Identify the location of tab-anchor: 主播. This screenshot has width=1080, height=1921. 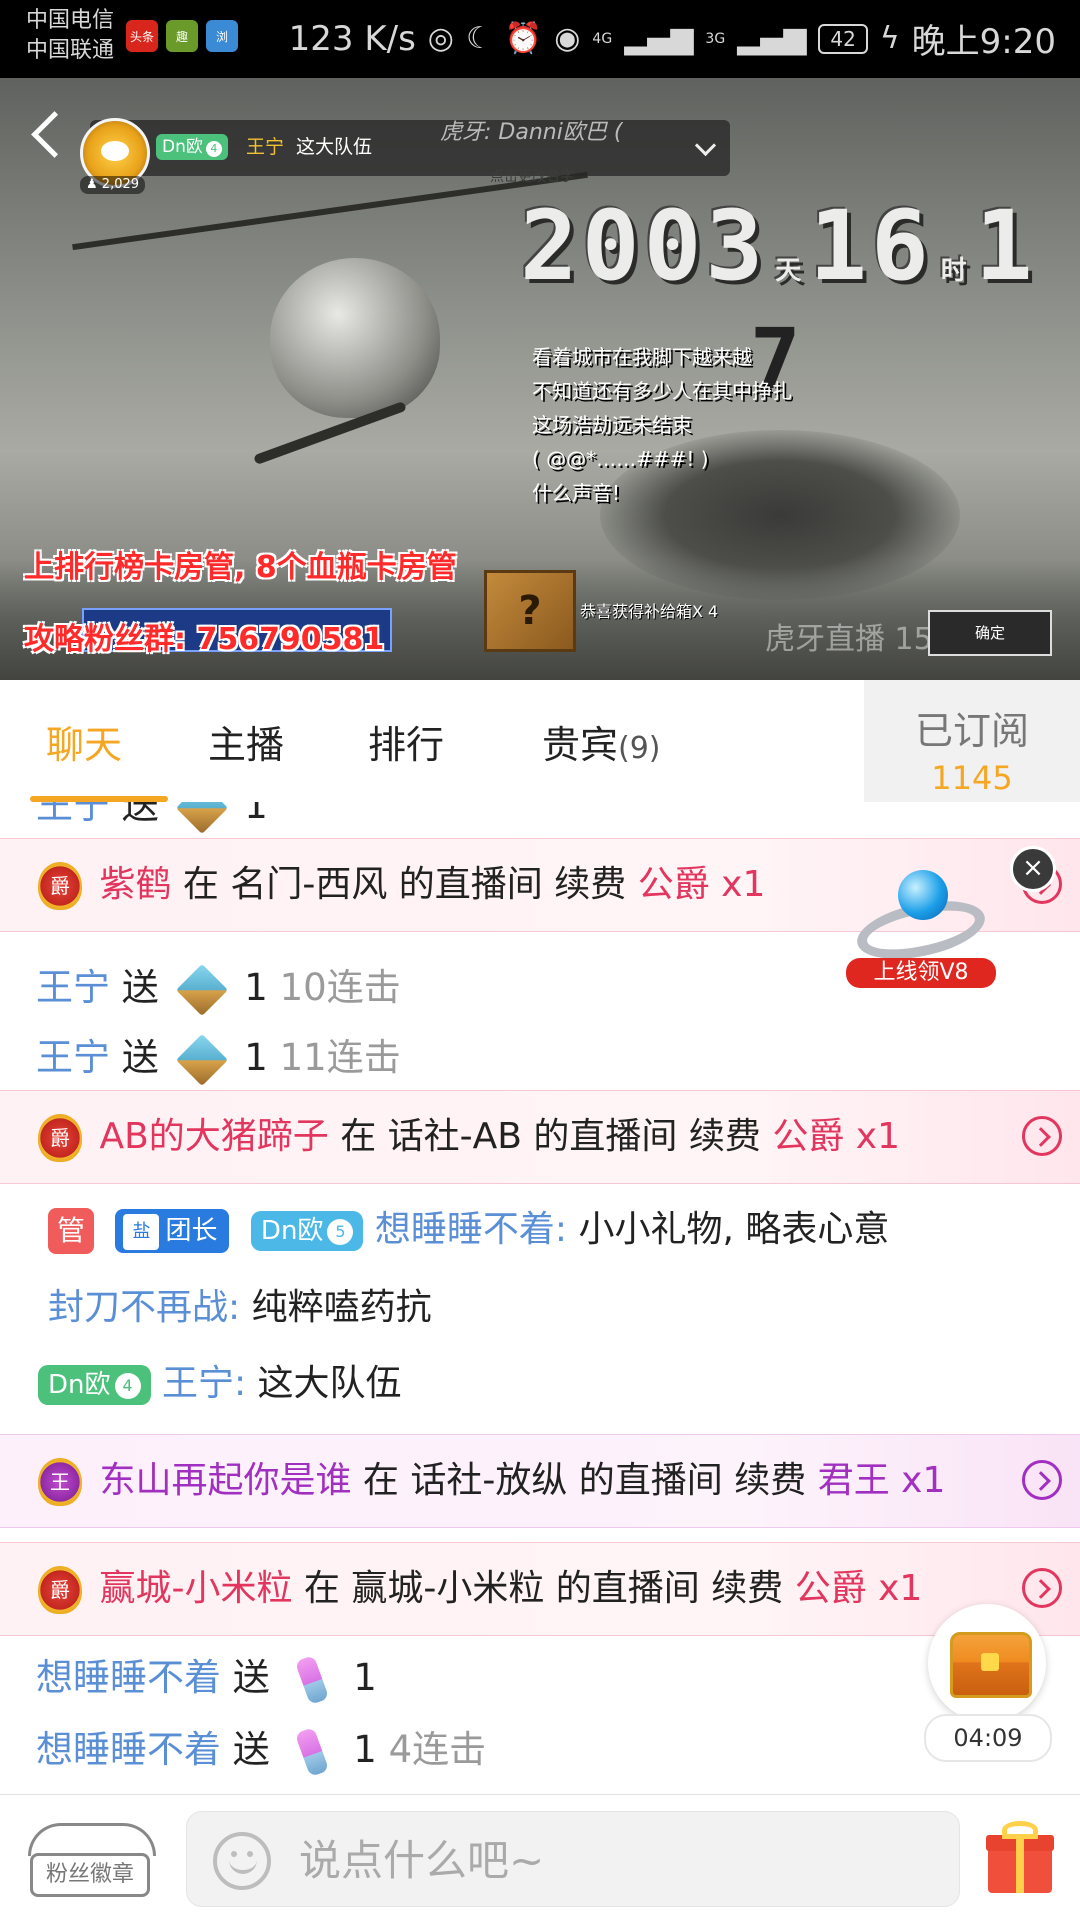
(246, 741).